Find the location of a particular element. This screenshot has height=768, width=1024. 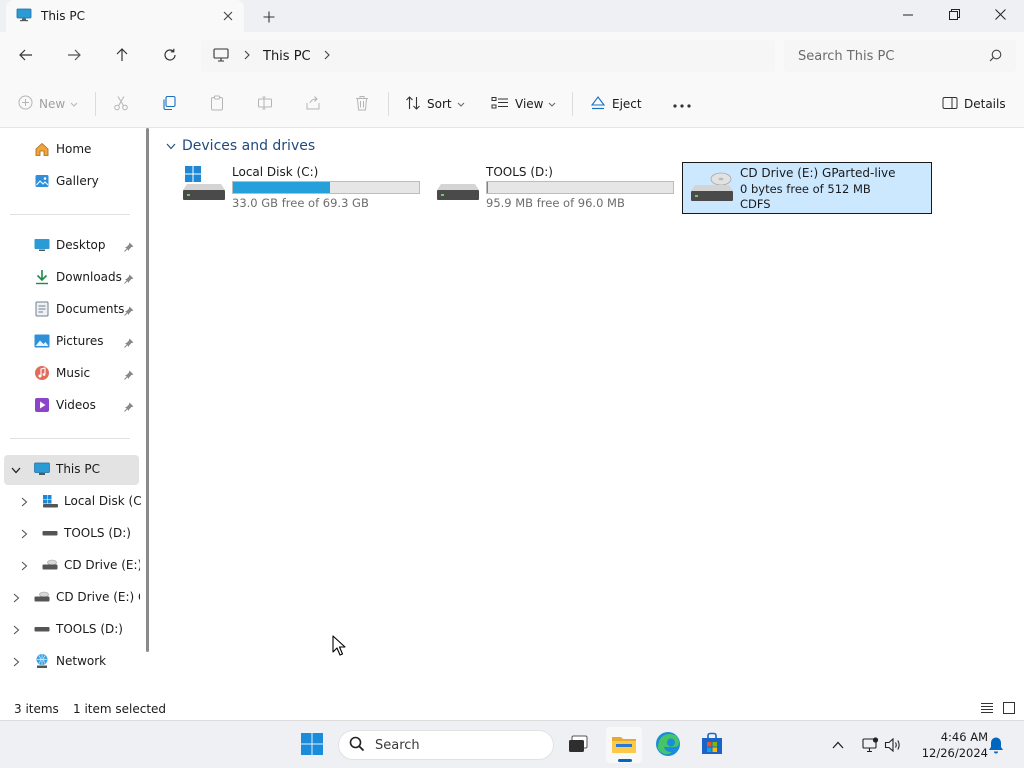

sort-button: Sort is located at coordinates (435, 104).